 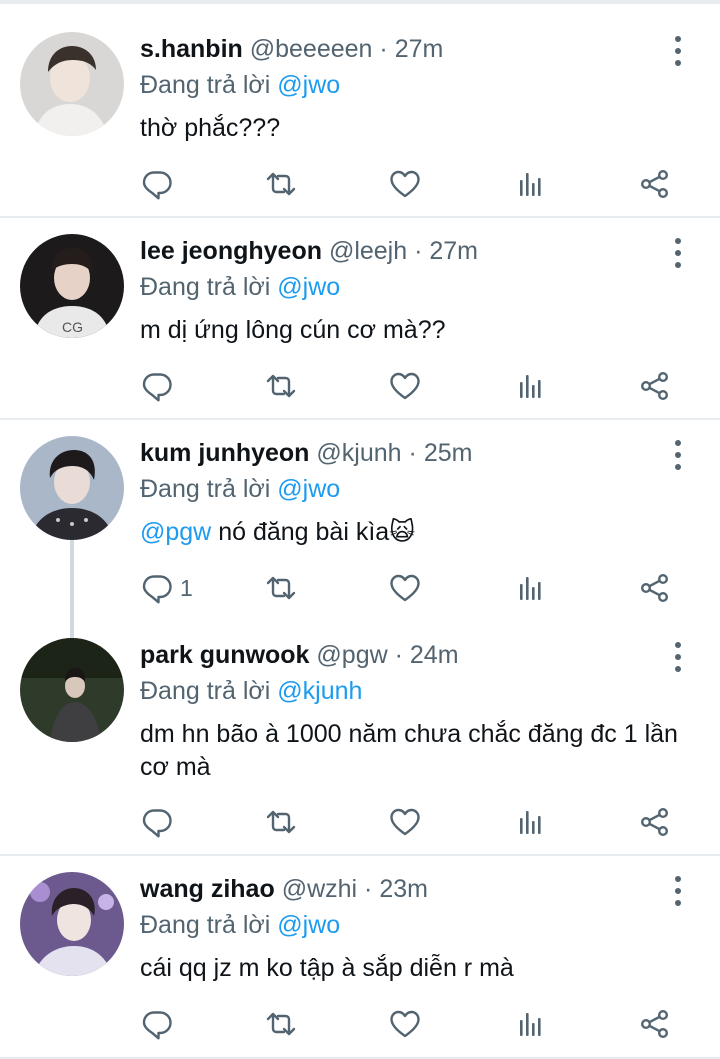 I want to click on tweet-header: park gunwook @pgw · 24m, so click(x=400, y=655).